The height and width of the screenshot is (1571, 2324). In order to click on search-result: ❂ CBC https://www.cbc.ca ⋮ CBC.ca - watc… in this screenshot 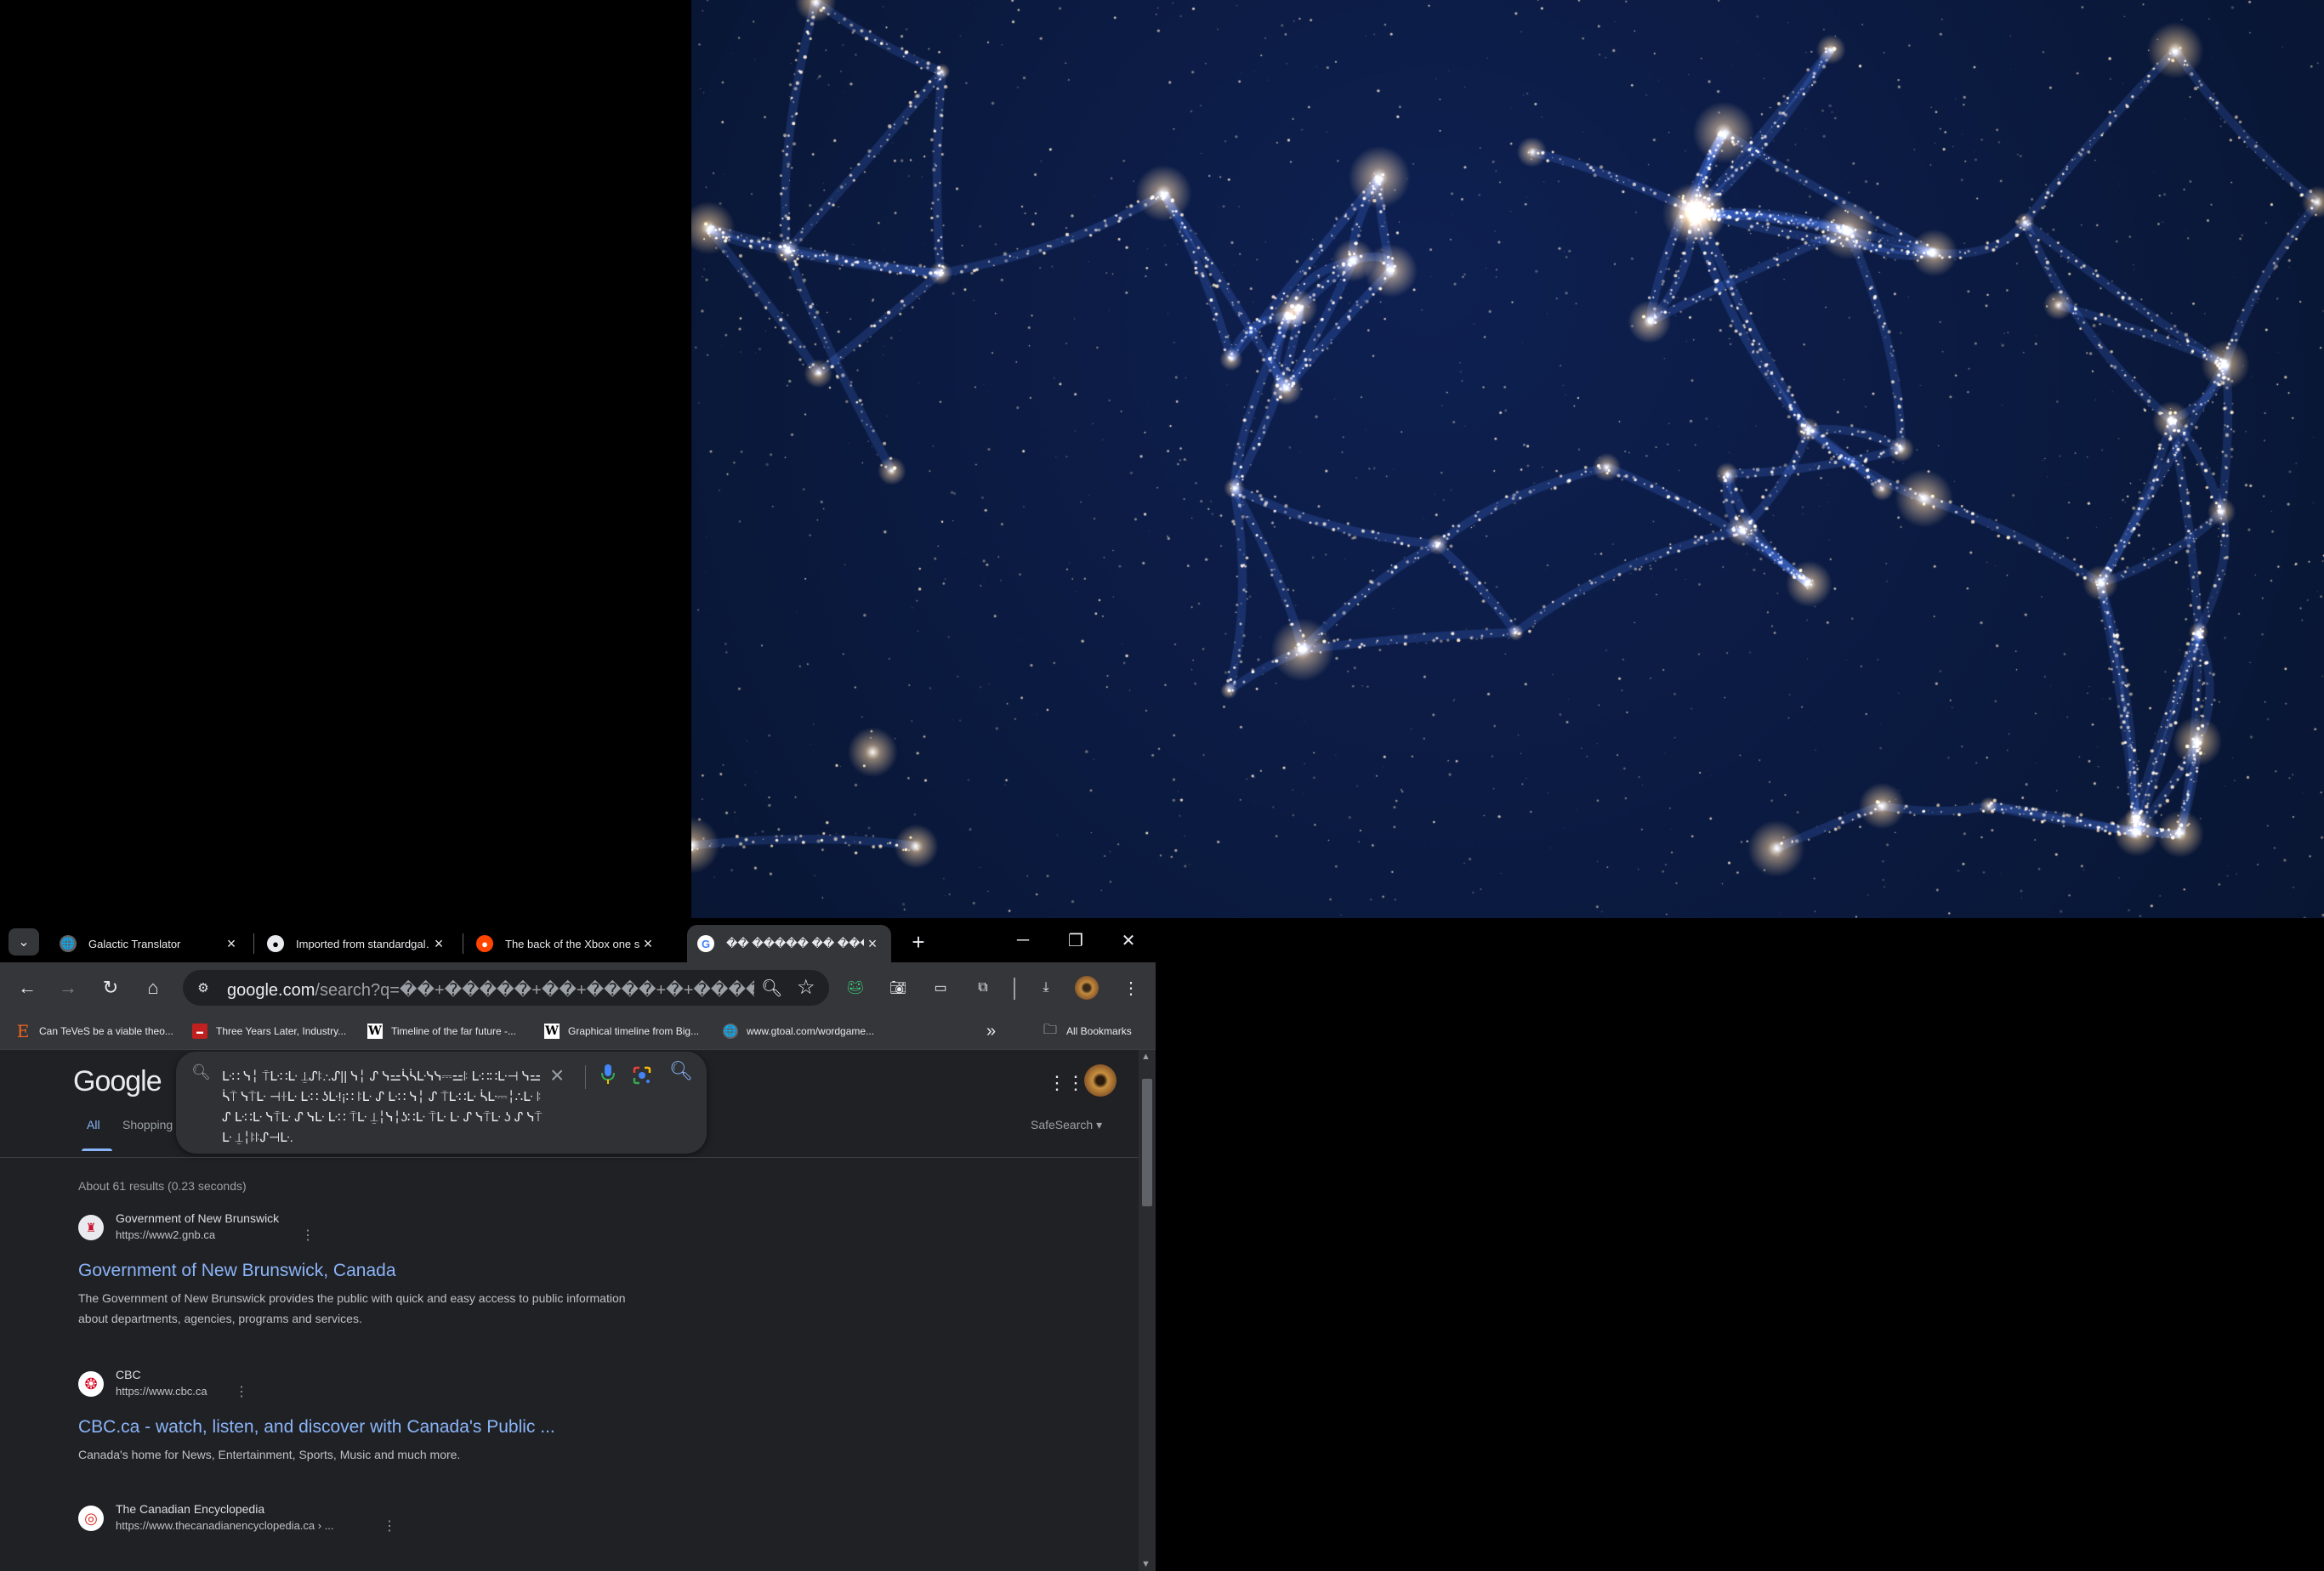, I will do `click(375, 1416)`.